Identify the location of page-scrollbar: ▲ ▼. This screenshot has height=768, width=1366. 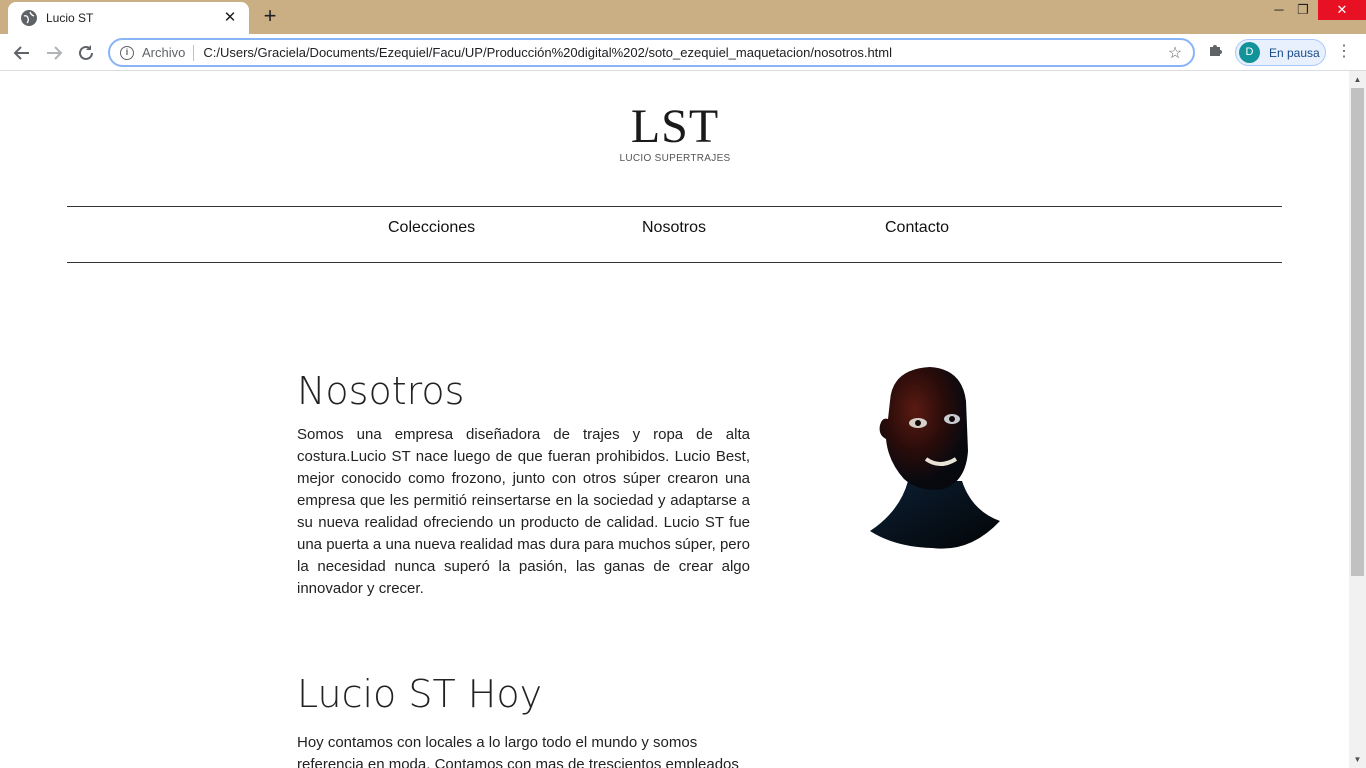
(1357, 419).